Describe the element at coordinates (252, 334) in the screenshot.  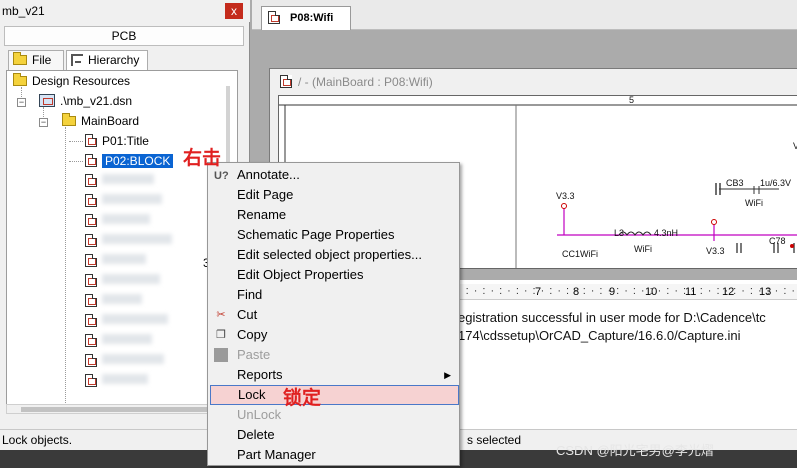
I see `menu-item-label: Copy` at that location.